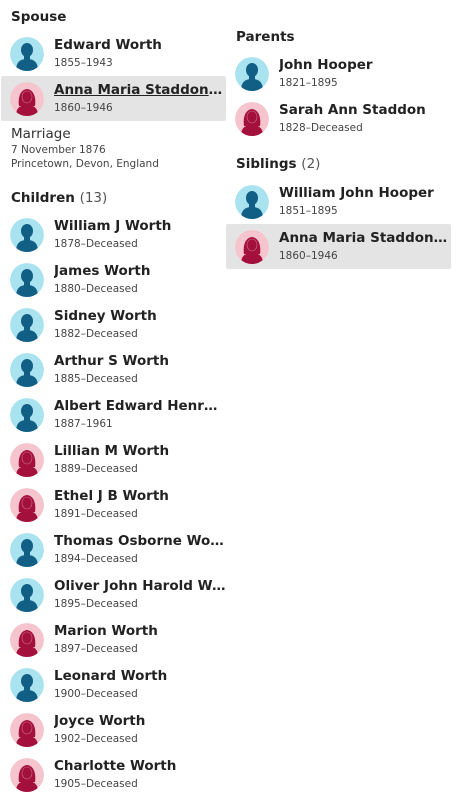  What do you see at coordinates (85, 164) in the screenshot?
I see `marriage-place: Princetown, Devon, England` at bounding box center [85, 164].